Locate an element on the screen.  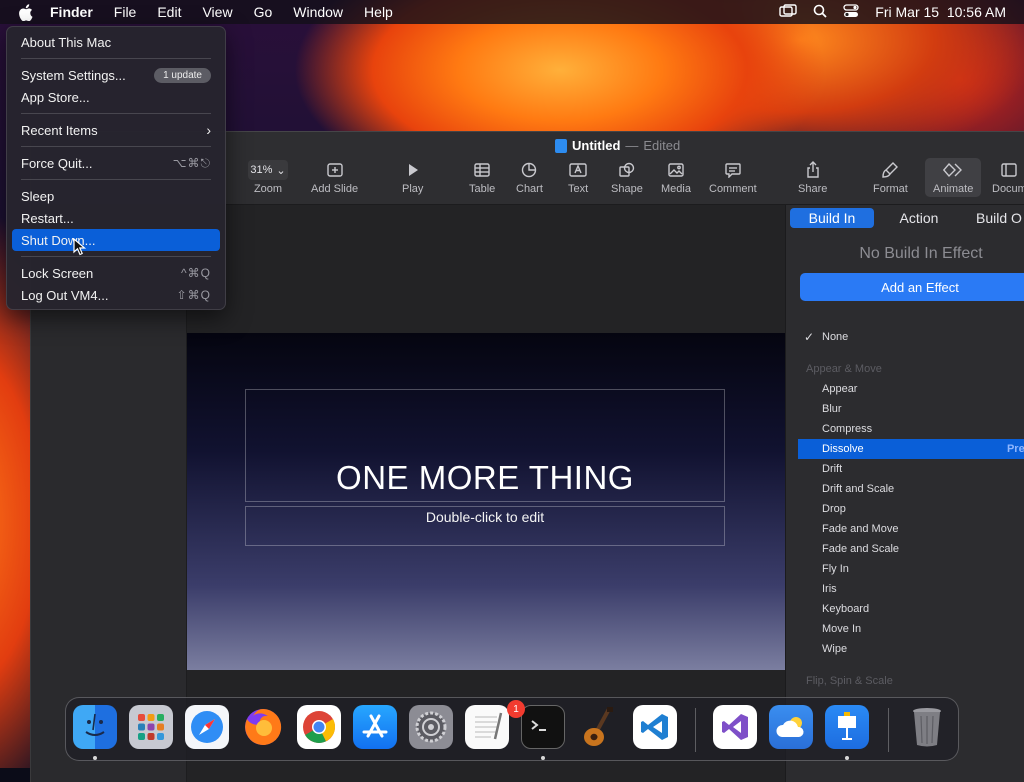
dock-launchpad-icon is located at coordinates (151, 727).